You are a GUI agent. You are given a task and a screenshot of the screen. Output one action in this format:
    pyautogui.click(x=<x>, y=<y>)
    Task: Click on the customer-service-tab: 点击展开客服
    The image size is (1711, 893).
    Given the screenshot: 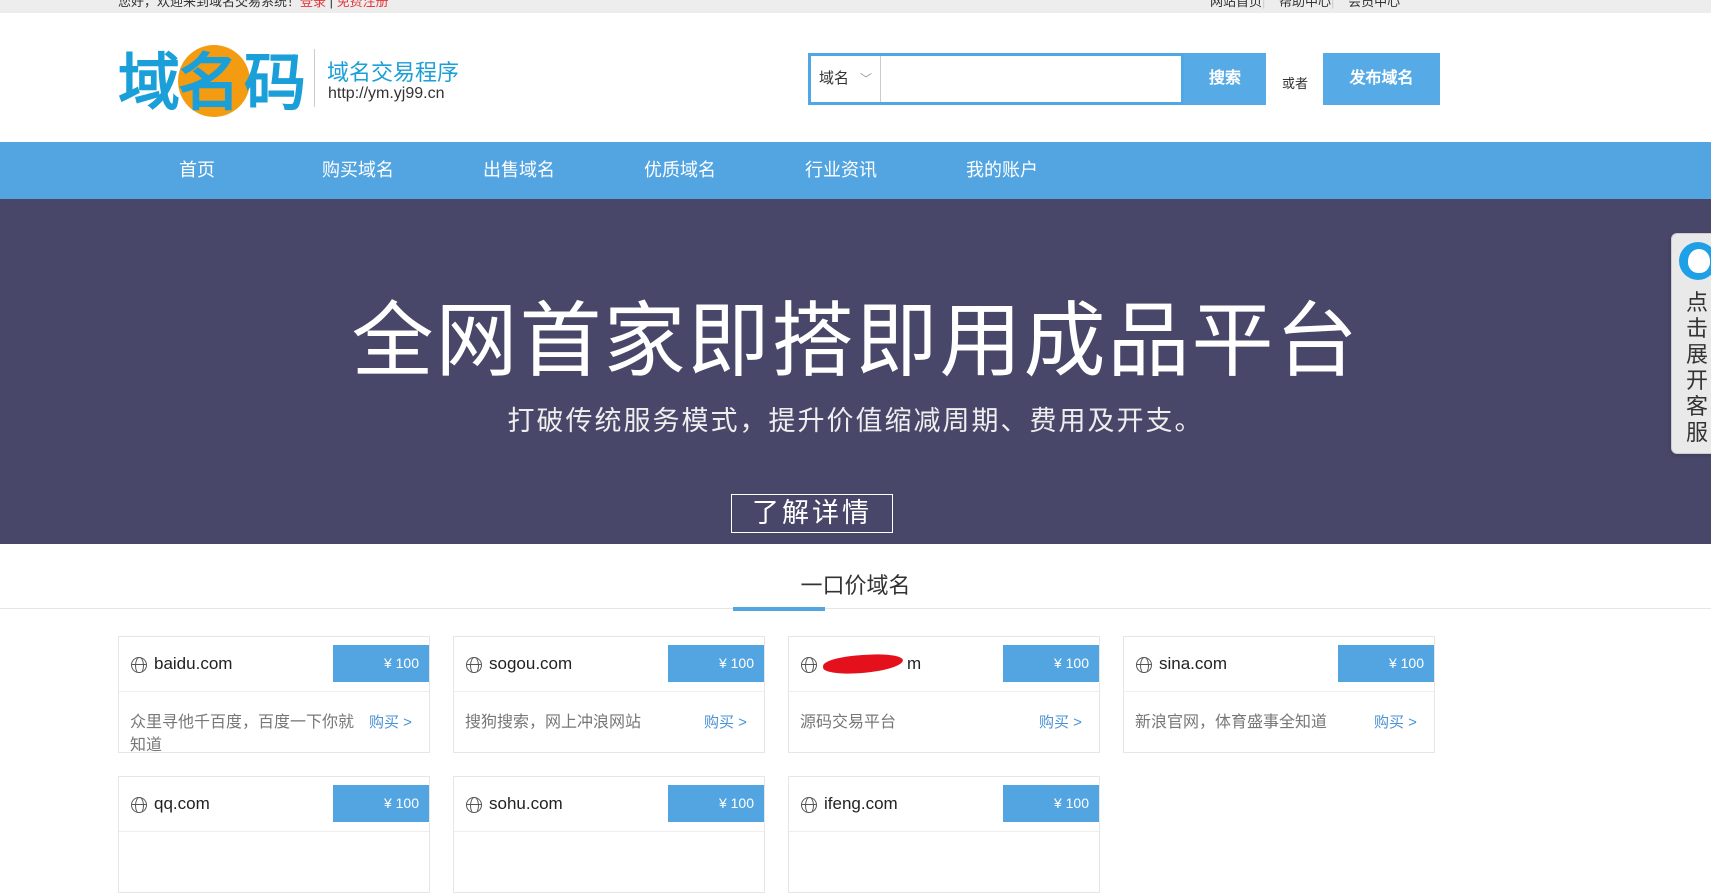 What is the action you would take?
    pyautogui.click(x=1691, y=343)
    